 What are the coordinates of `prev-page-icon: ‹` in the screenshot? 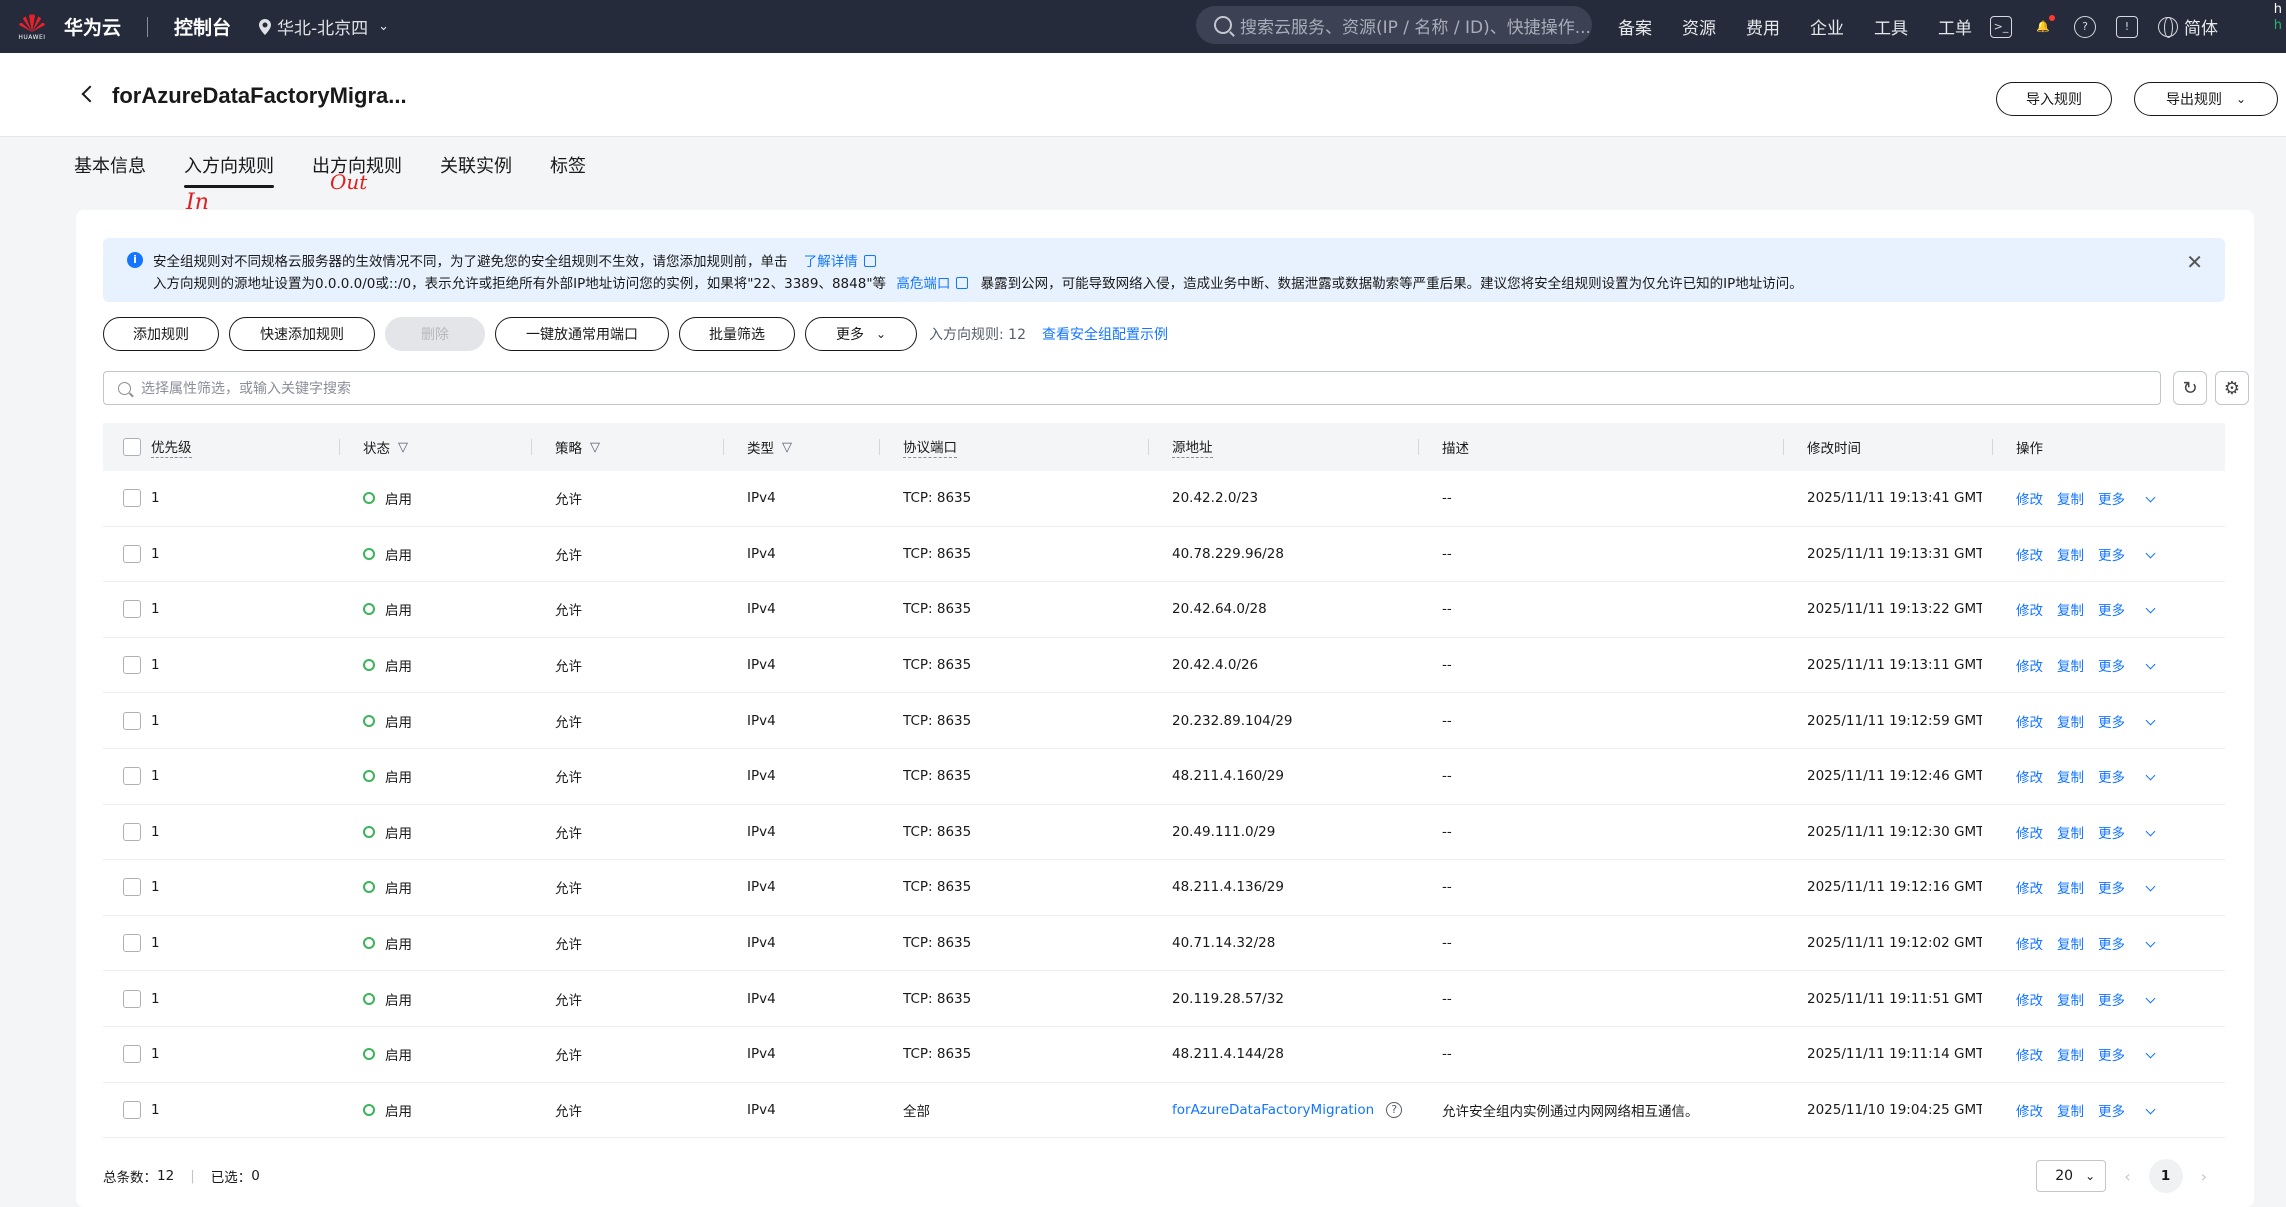 It's located at (2127, 1176).